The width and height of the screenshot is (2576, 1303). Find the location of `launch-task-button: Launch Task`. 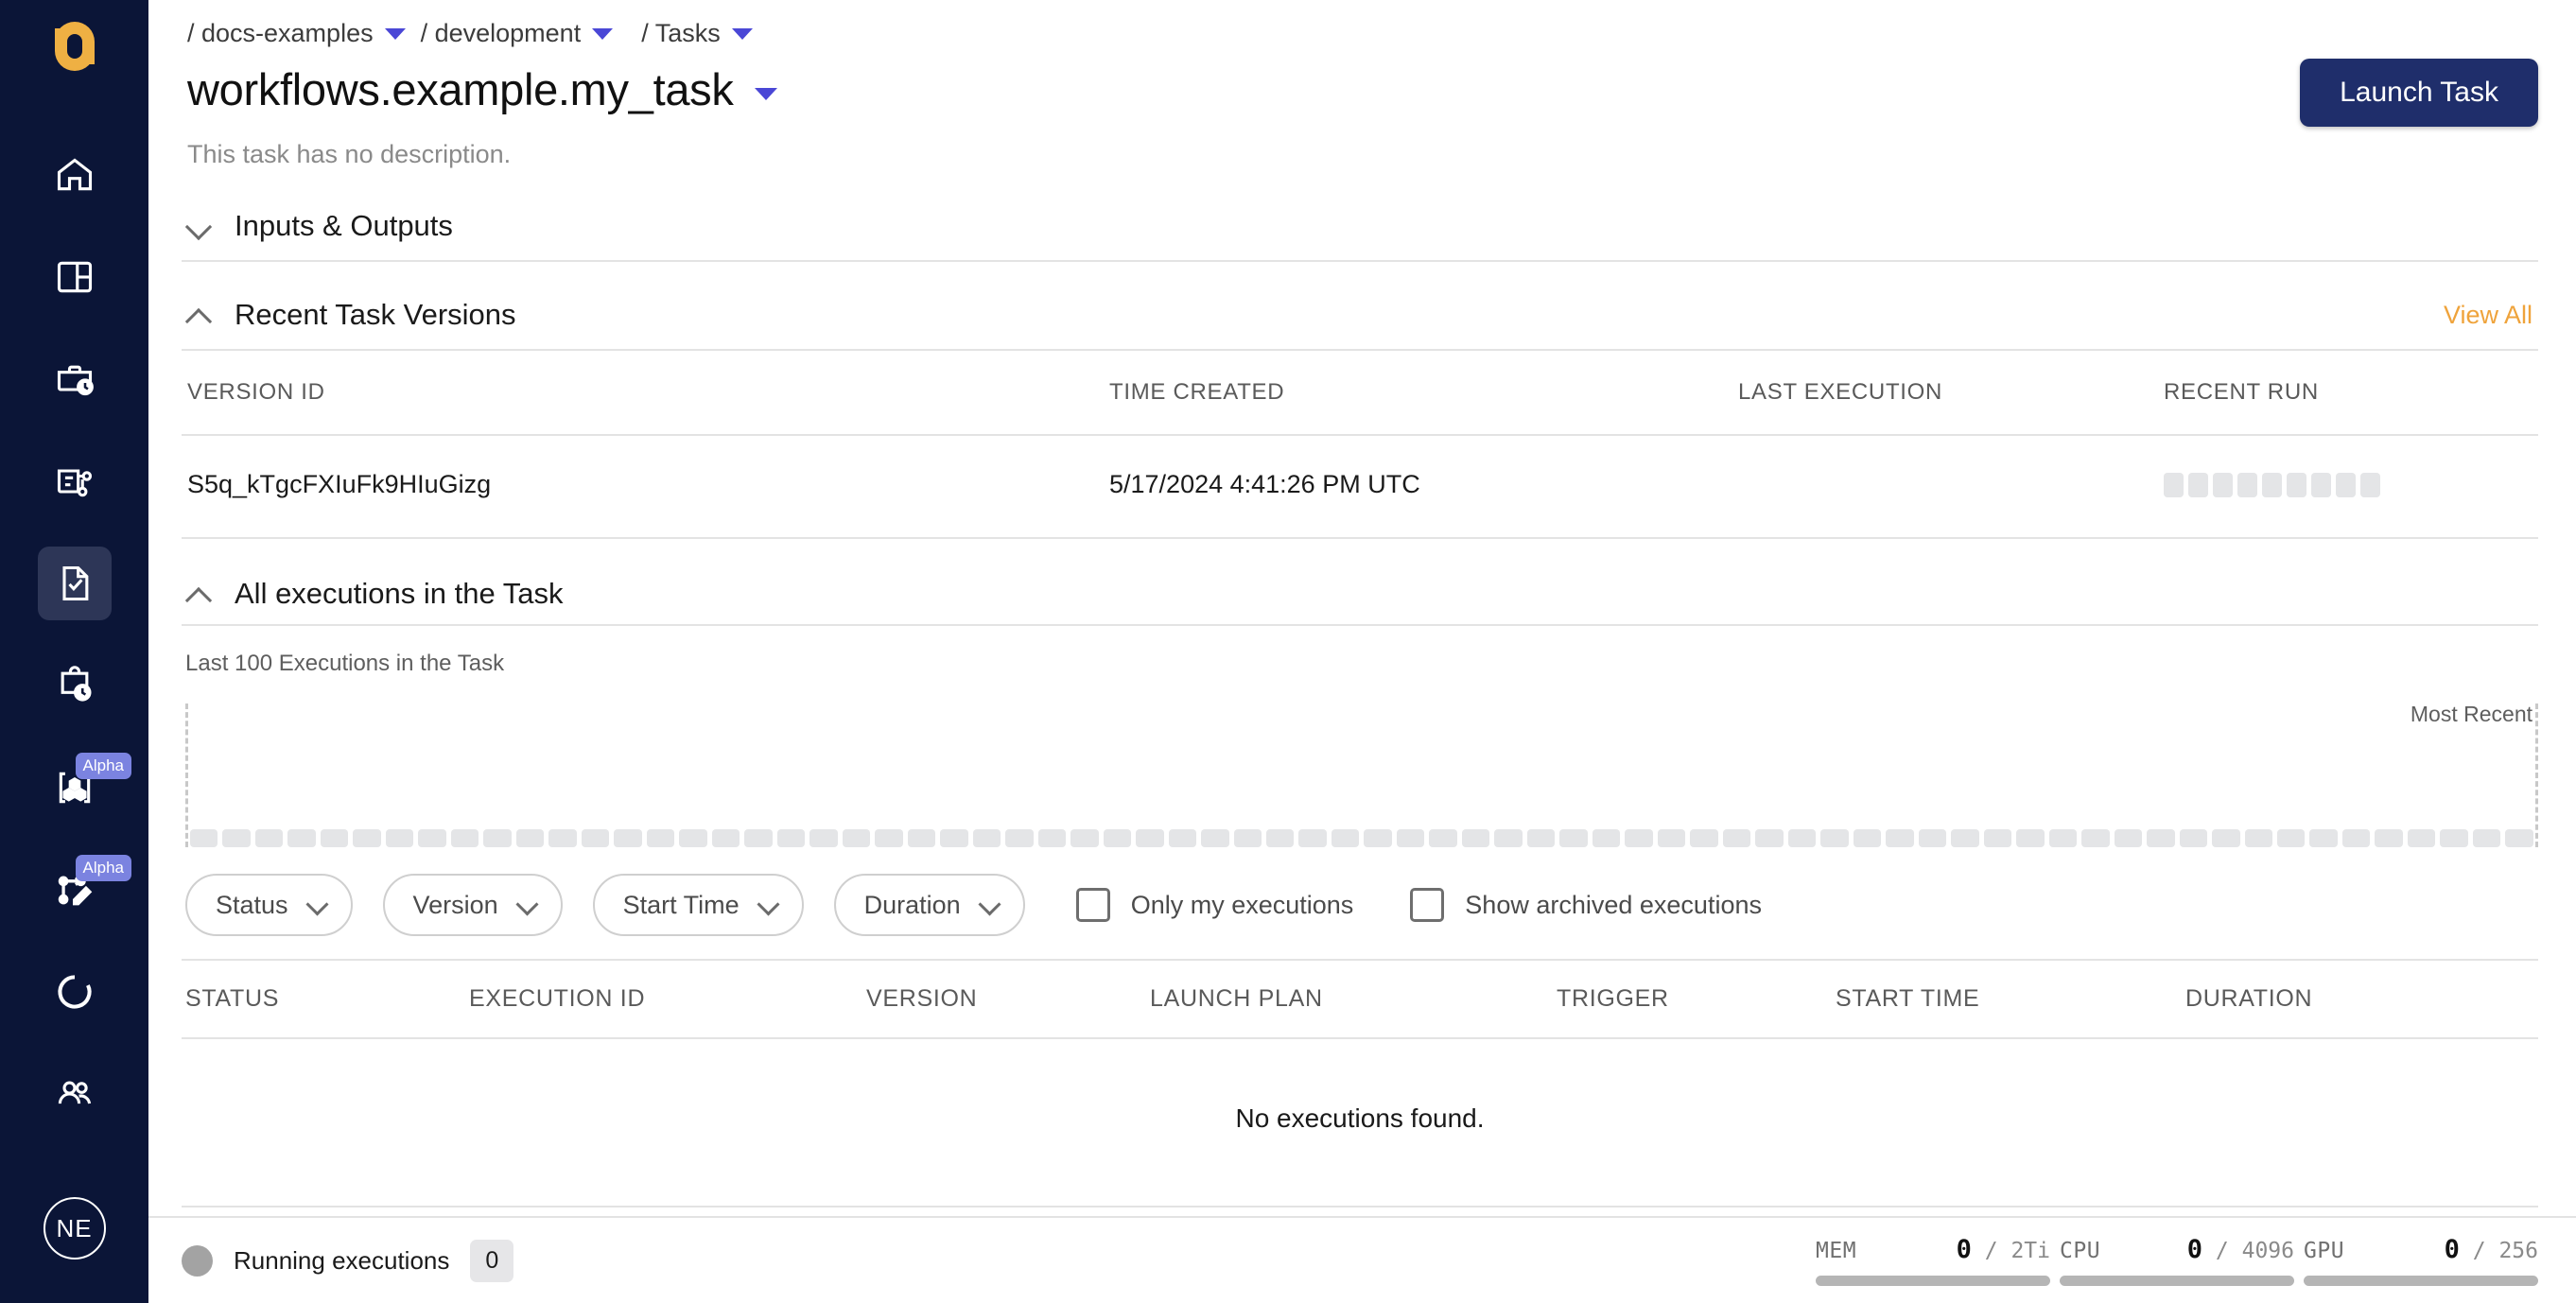

launch-task-button: Launch Task is located at coordinates (2419, 93).